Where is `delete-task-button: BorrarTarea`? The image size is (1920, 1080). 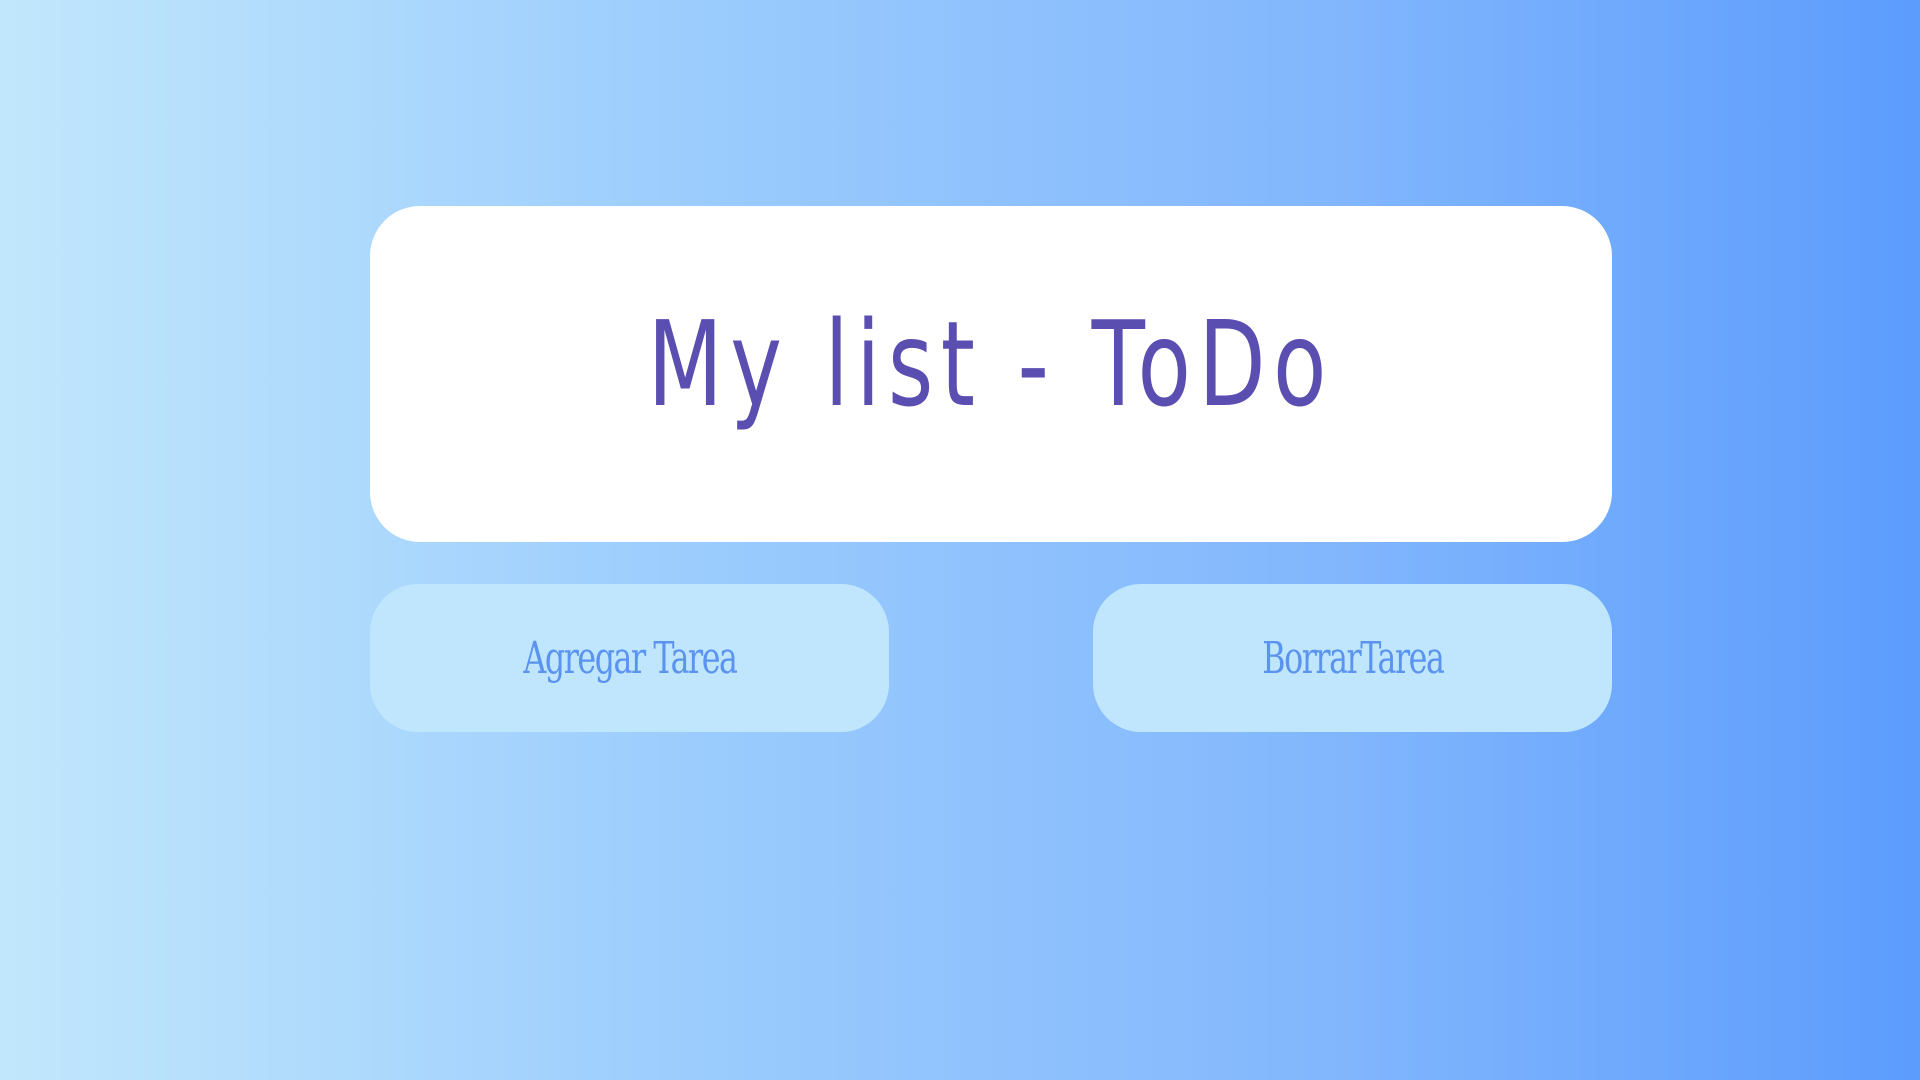
delete-task-button: BorrarTarea is located at coordinates (1352, 658).